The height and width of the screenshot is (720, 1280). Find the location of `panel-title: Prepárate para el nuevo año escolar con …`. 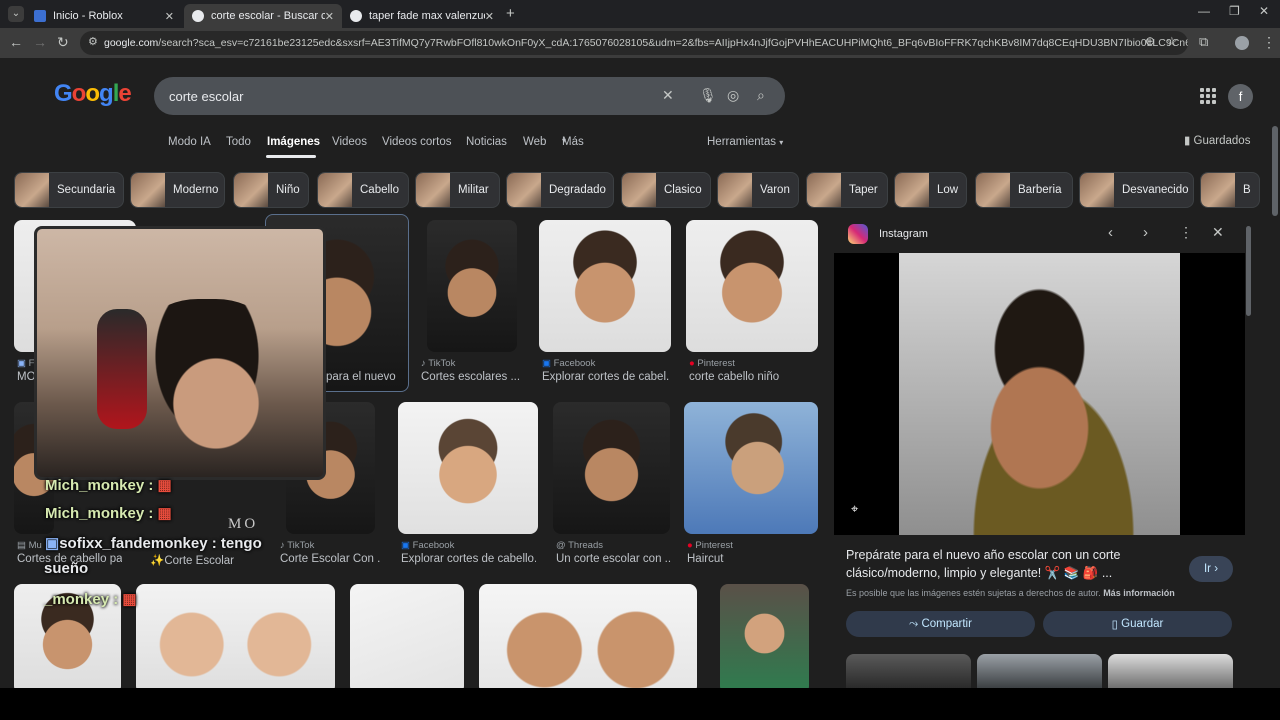

panel-title: Prepárate para el nuevo año escolar con … is located at coordinates (1006, 564).